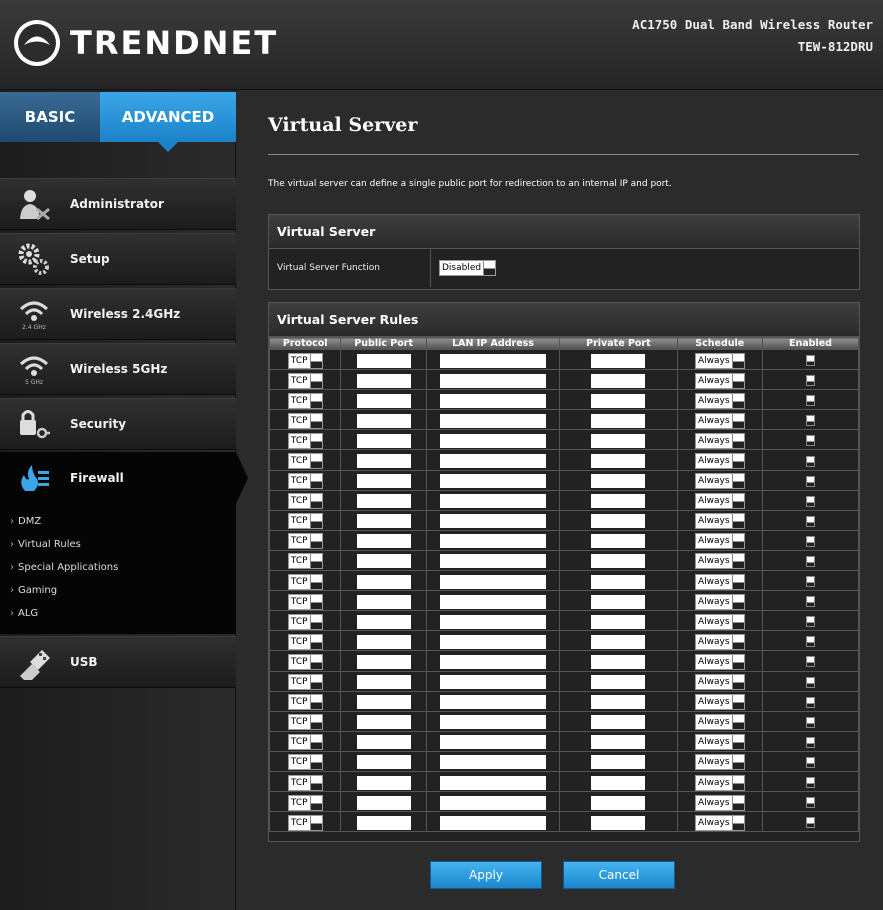  What do you see at coordinates (619, 875) in the screenshot?
I see `cancel-button: Cancel` at bounding box center [619, 875].